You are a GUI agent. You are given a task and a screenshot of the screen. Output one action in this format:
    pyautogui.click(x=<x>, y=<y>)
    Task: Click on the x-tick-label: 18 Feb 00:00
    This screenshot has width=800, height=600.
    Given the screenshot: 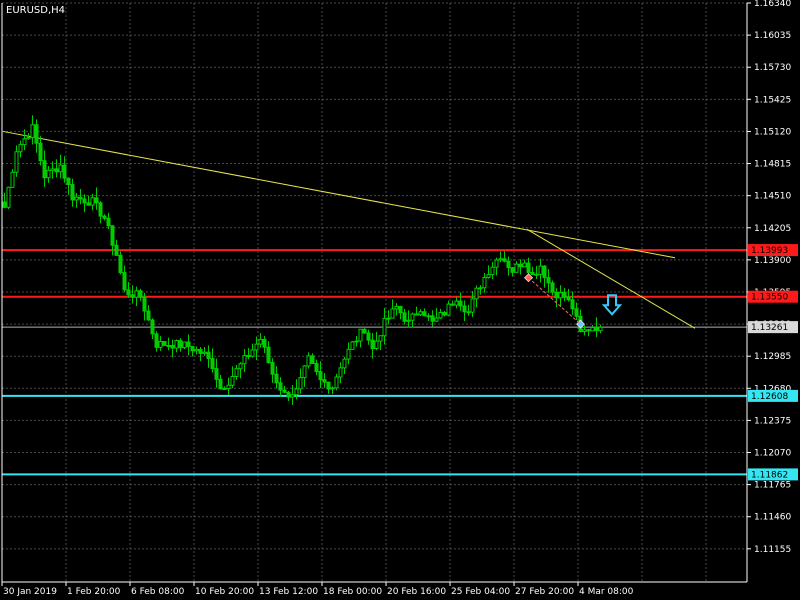 What is the action you would take?
    pyautogui.click(x=352, y=592)
    